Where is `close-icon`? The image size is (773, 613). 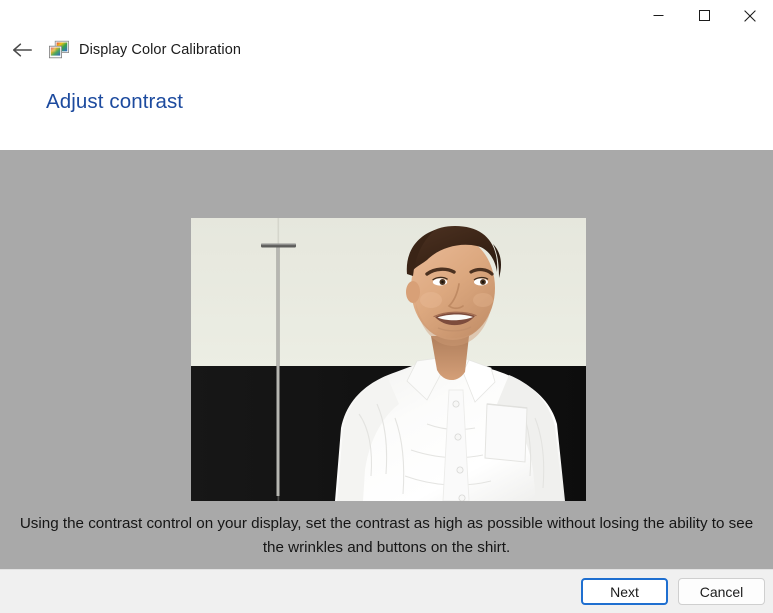
close-icon is located at coordinates (750, 15).